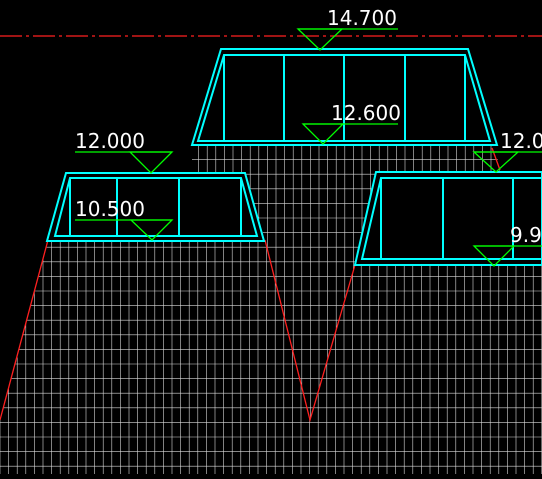 The image size is (542, 479). What do you see at coordinates (526, 235) in the screenshot?
I see `elevation-label-inner-right: 9.9` at bounding box center [526, 235].